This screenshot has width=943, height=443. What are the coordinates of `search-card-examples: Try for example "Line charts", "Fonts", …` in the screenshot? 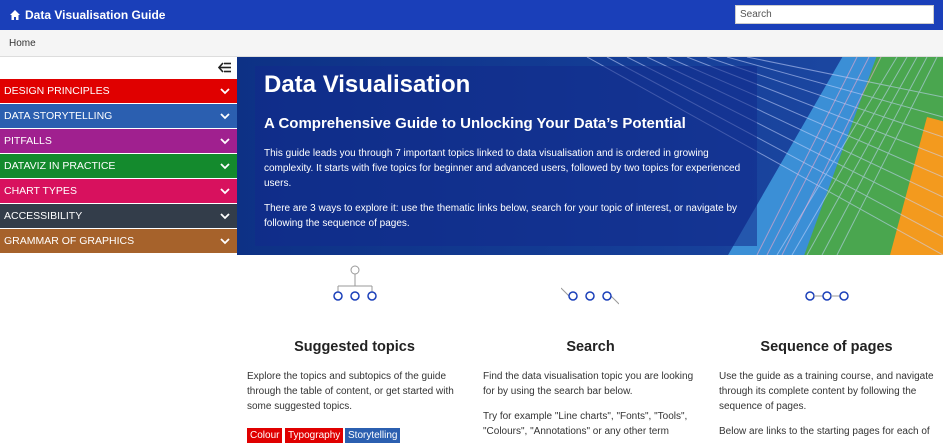 It's located at (585, 424).